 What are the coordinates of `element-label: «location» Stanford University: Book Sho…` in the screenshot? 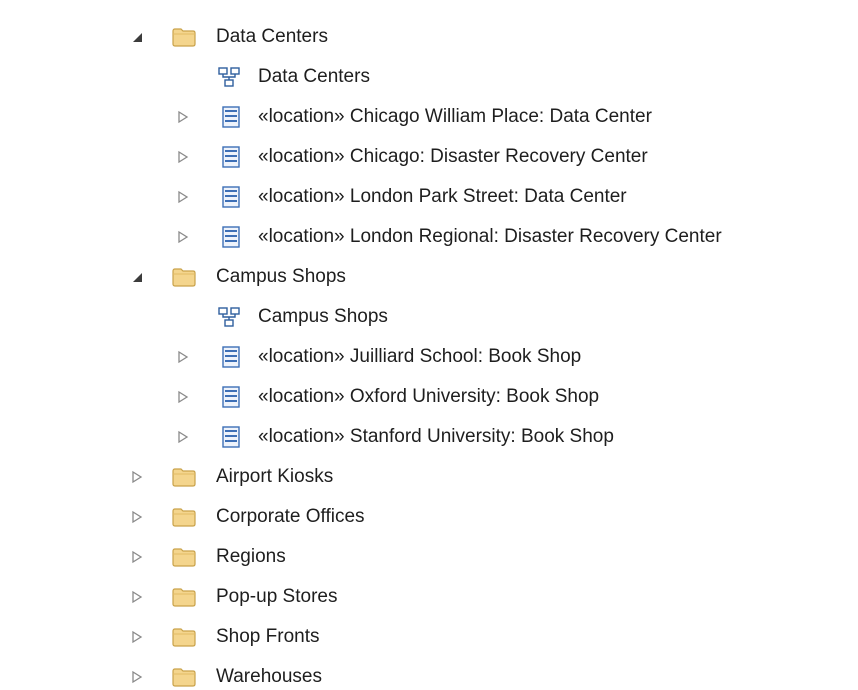 It's located at (436, 437).